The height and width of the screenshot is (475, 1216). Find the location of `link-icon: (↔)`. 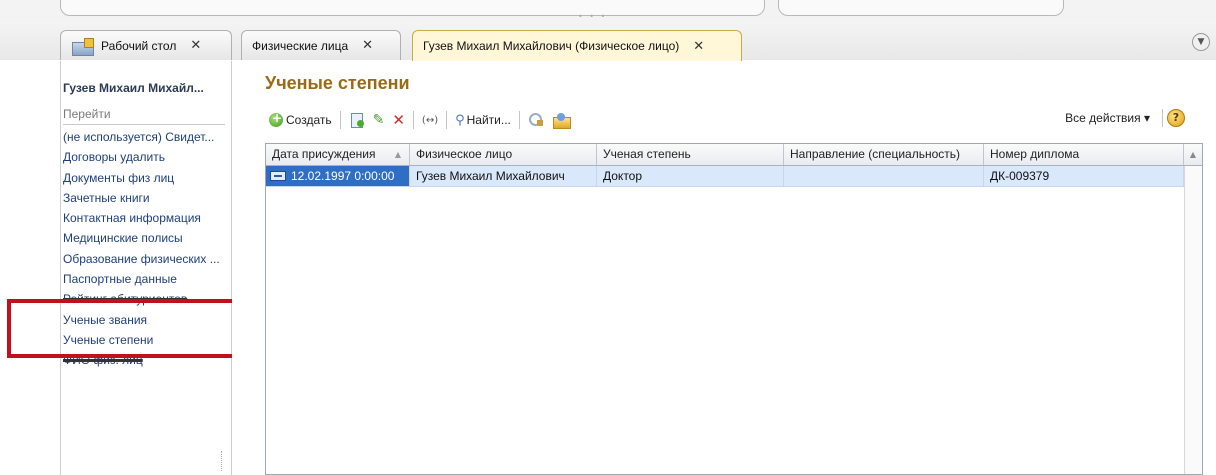

link-icon: (↔) is located at coordinates (430, 120).